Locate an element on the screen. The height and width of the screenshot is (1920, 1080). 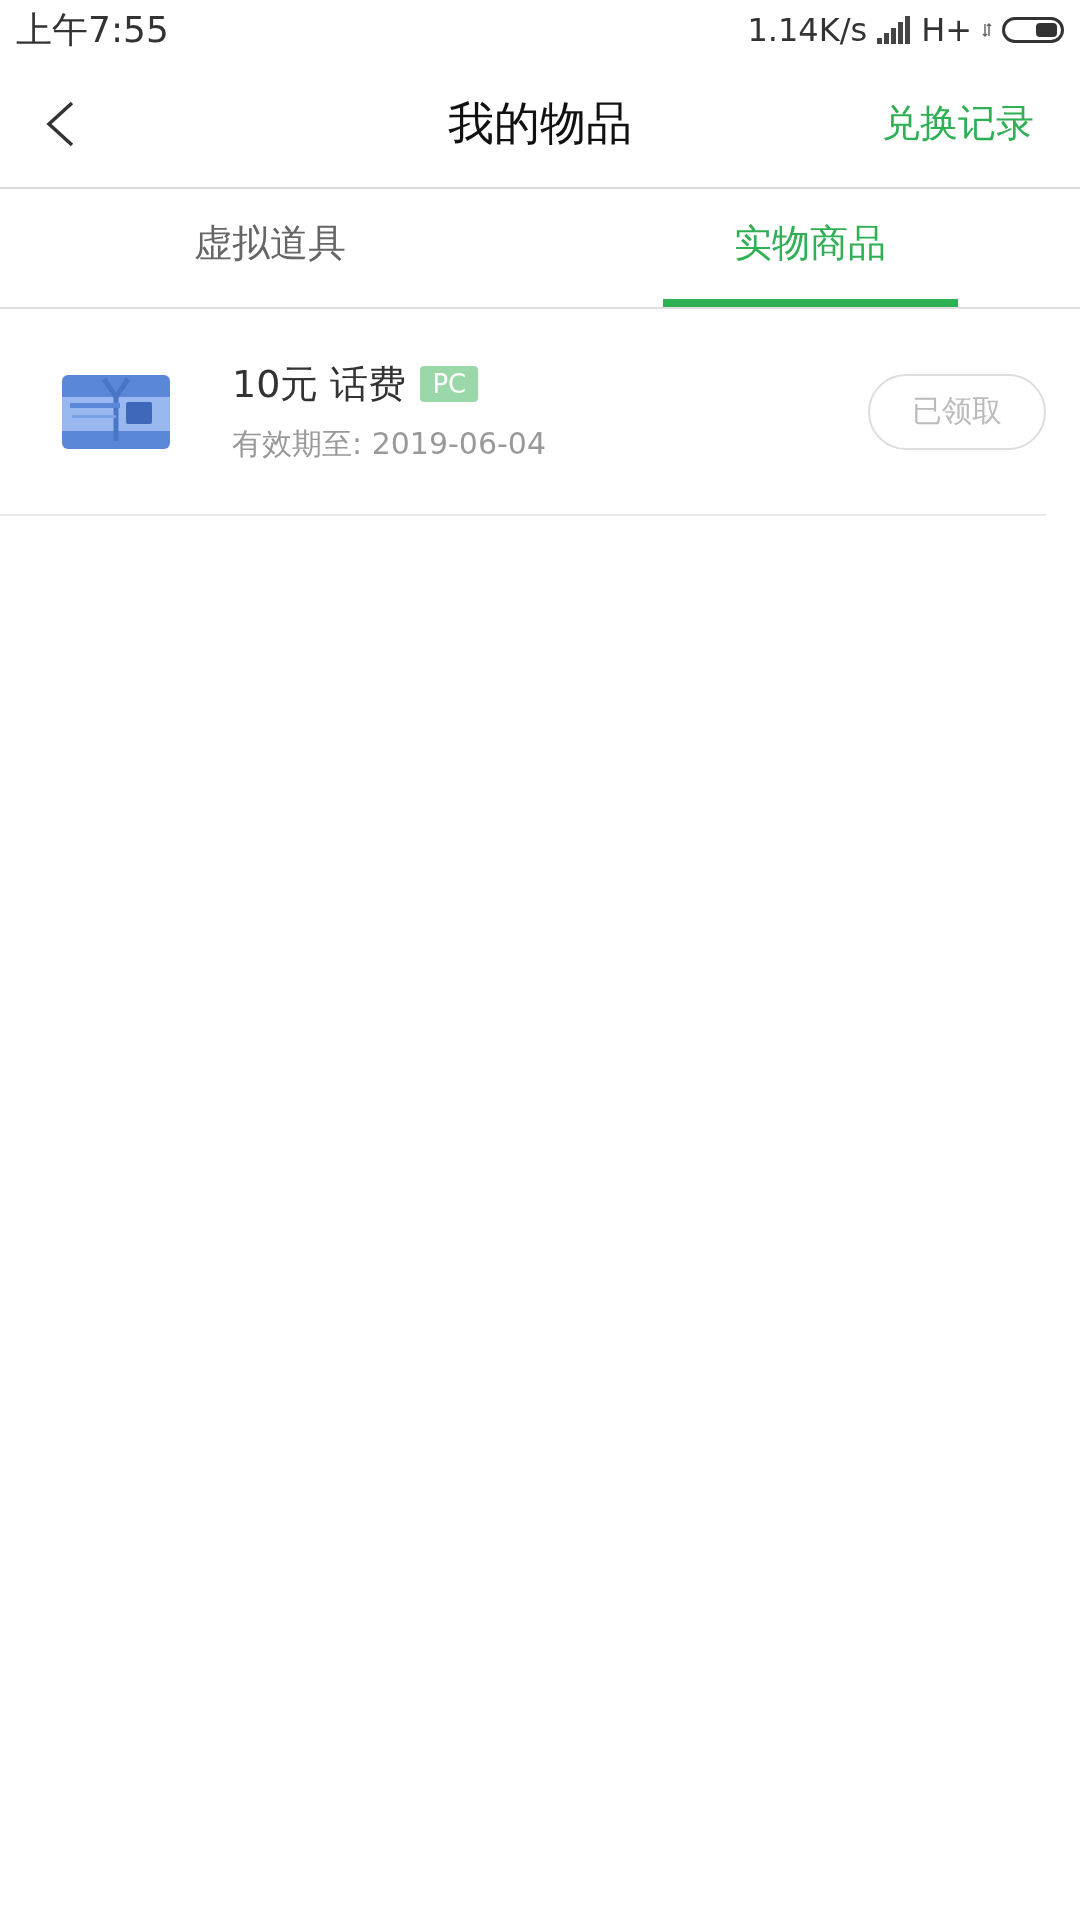
network-type: H+ is located at coordinates (946, 30).